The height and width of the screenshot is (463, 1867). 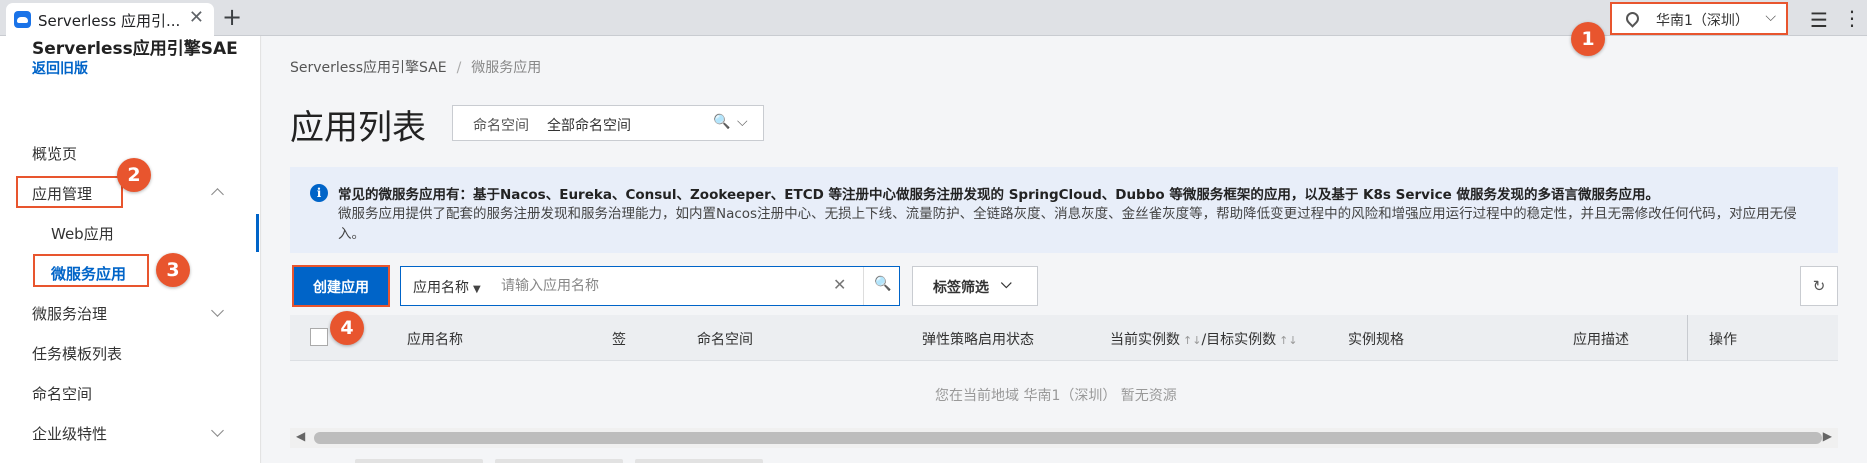 I want to click on cloud-icon, so click(x=22, y=19).